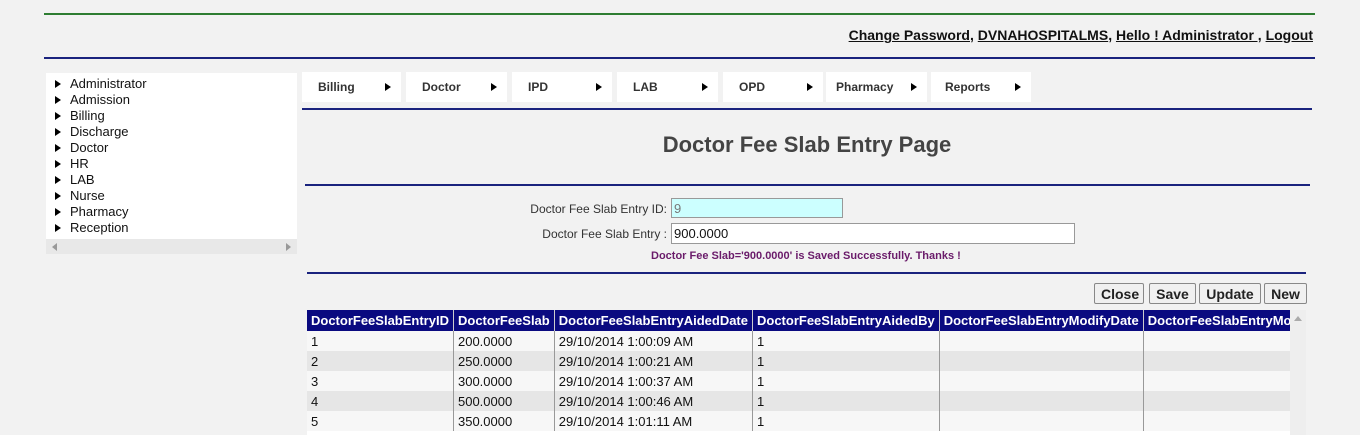  I want to click on scroll-up-icon, so click(1298, 318).